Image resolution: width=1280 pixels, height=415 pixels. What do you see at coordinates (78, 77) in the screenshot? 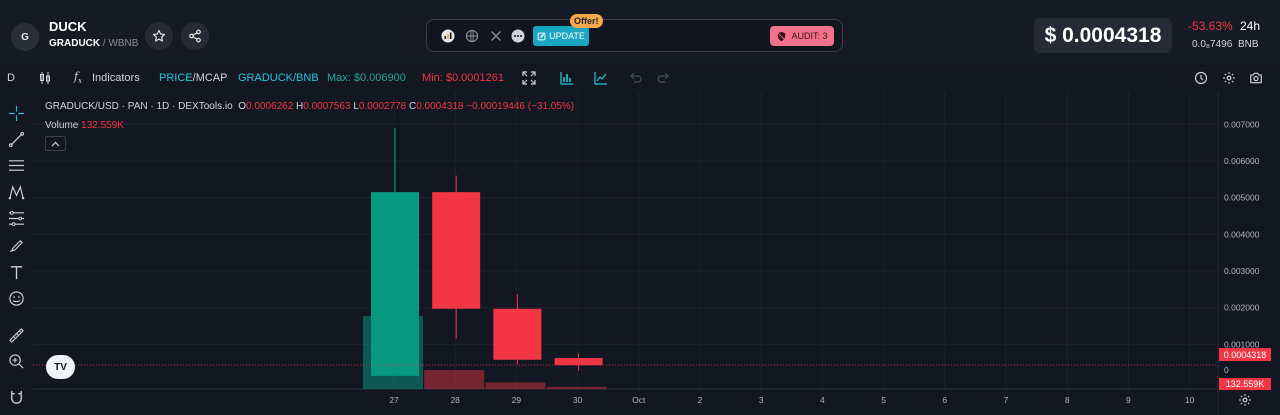
I see `indicators-icon: fx` at bounding box center [78, 77].